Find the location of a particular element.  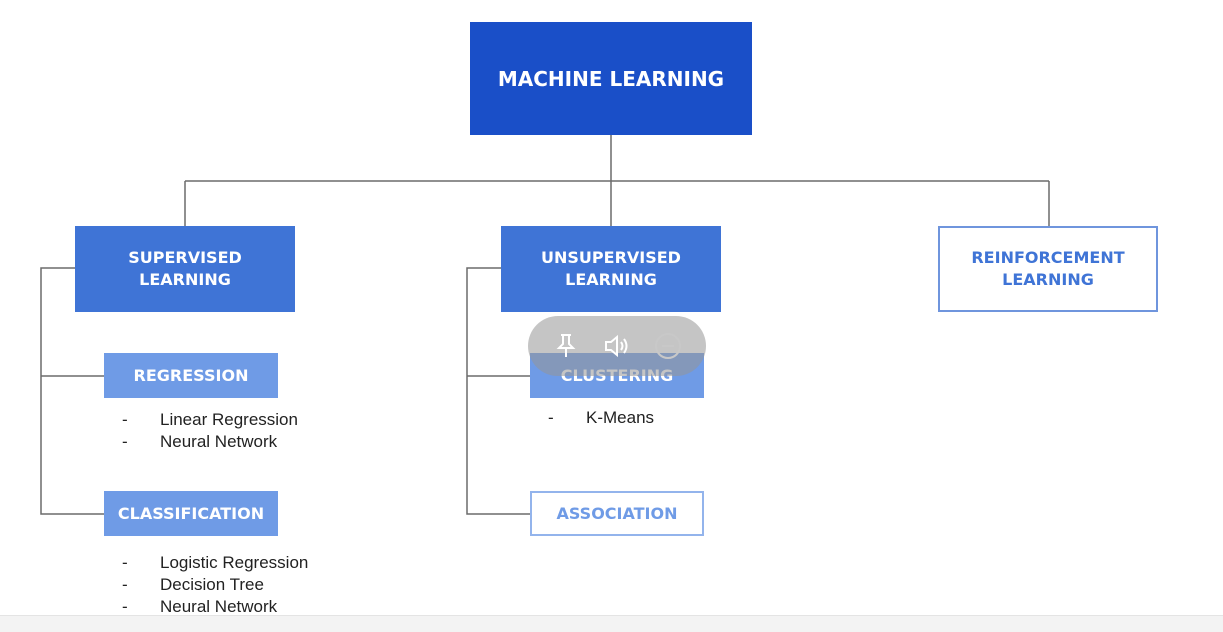

regression-algorithm-list: - Linear Regression - Neural Network is located at coordinates (210, 431).